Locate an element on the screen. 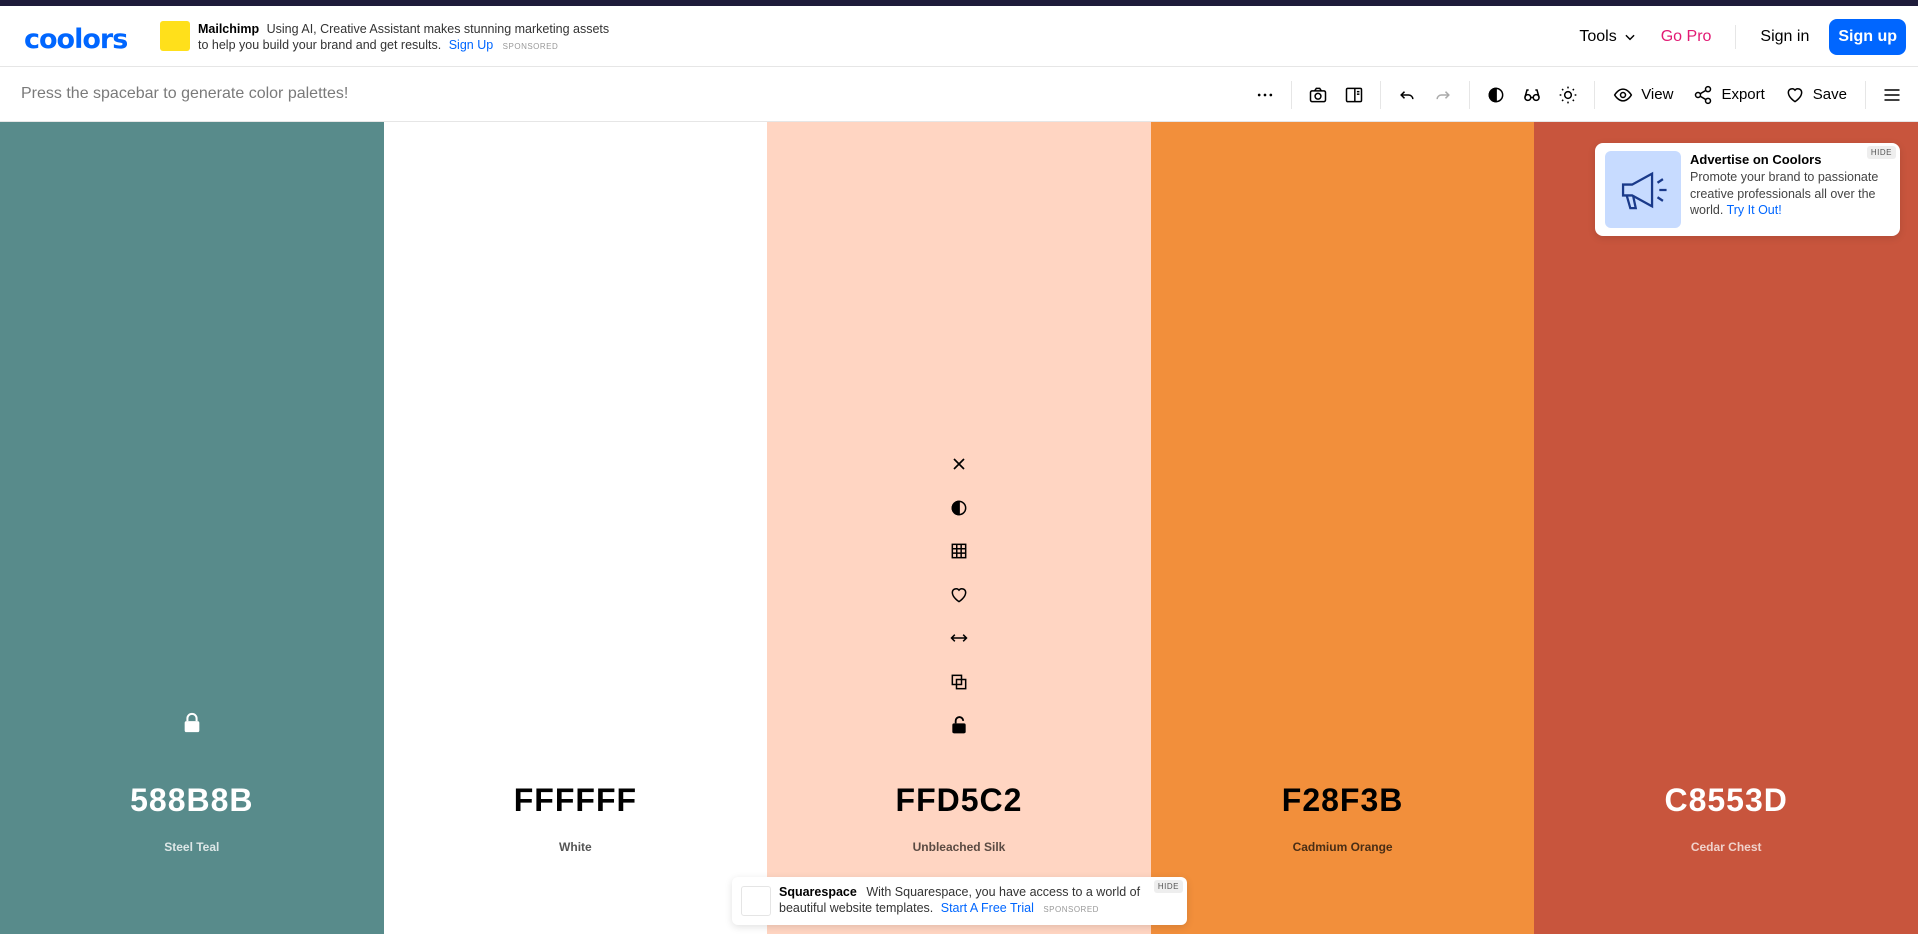 Image resolution: width=1918 pixels, height=934 pixels. toggle-lock-button is located at coordinates (959, 725).